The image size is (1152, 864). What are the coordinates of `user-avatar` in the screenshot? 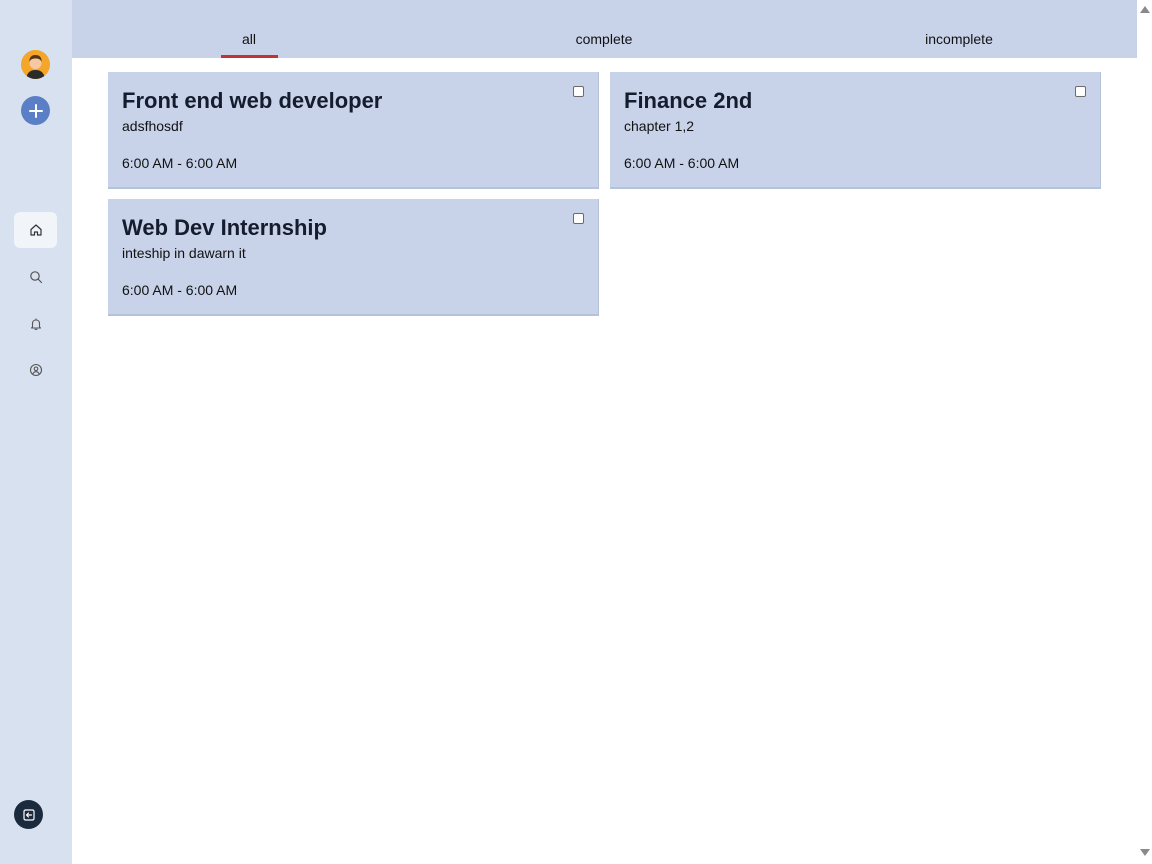 It's located at (35, 64).